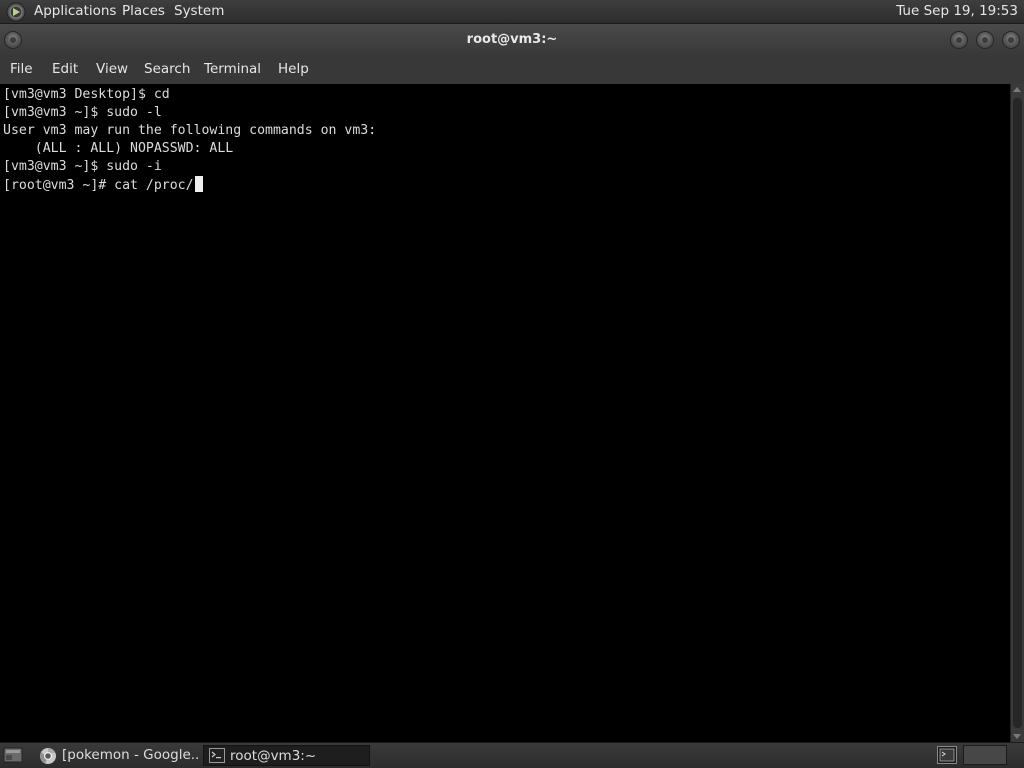  I want to click on clock: Tue Sep 19, 19:53, so click(957, 11).